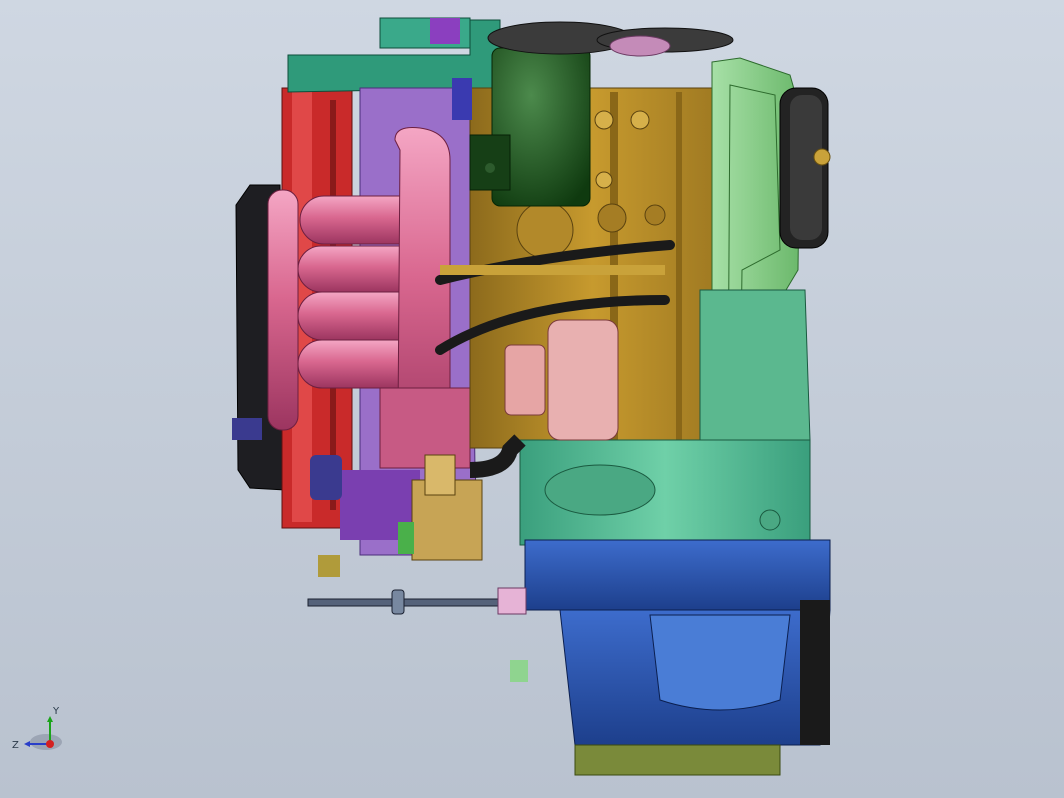  I want to click on x-axis-point, so click(50, 744).